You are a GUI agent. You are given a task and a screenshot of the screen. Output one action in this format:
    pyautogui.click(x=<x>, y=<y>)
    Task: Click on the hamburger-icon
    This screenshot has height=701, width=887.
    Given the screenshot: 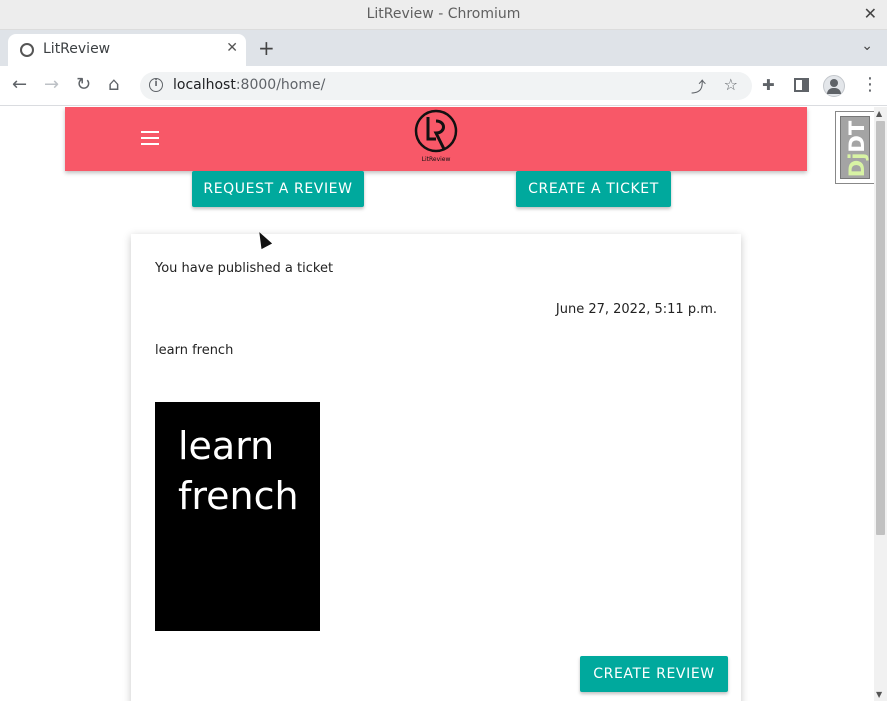 What is the action you would take?
    pyautogui.click(x=150, y=138)
    